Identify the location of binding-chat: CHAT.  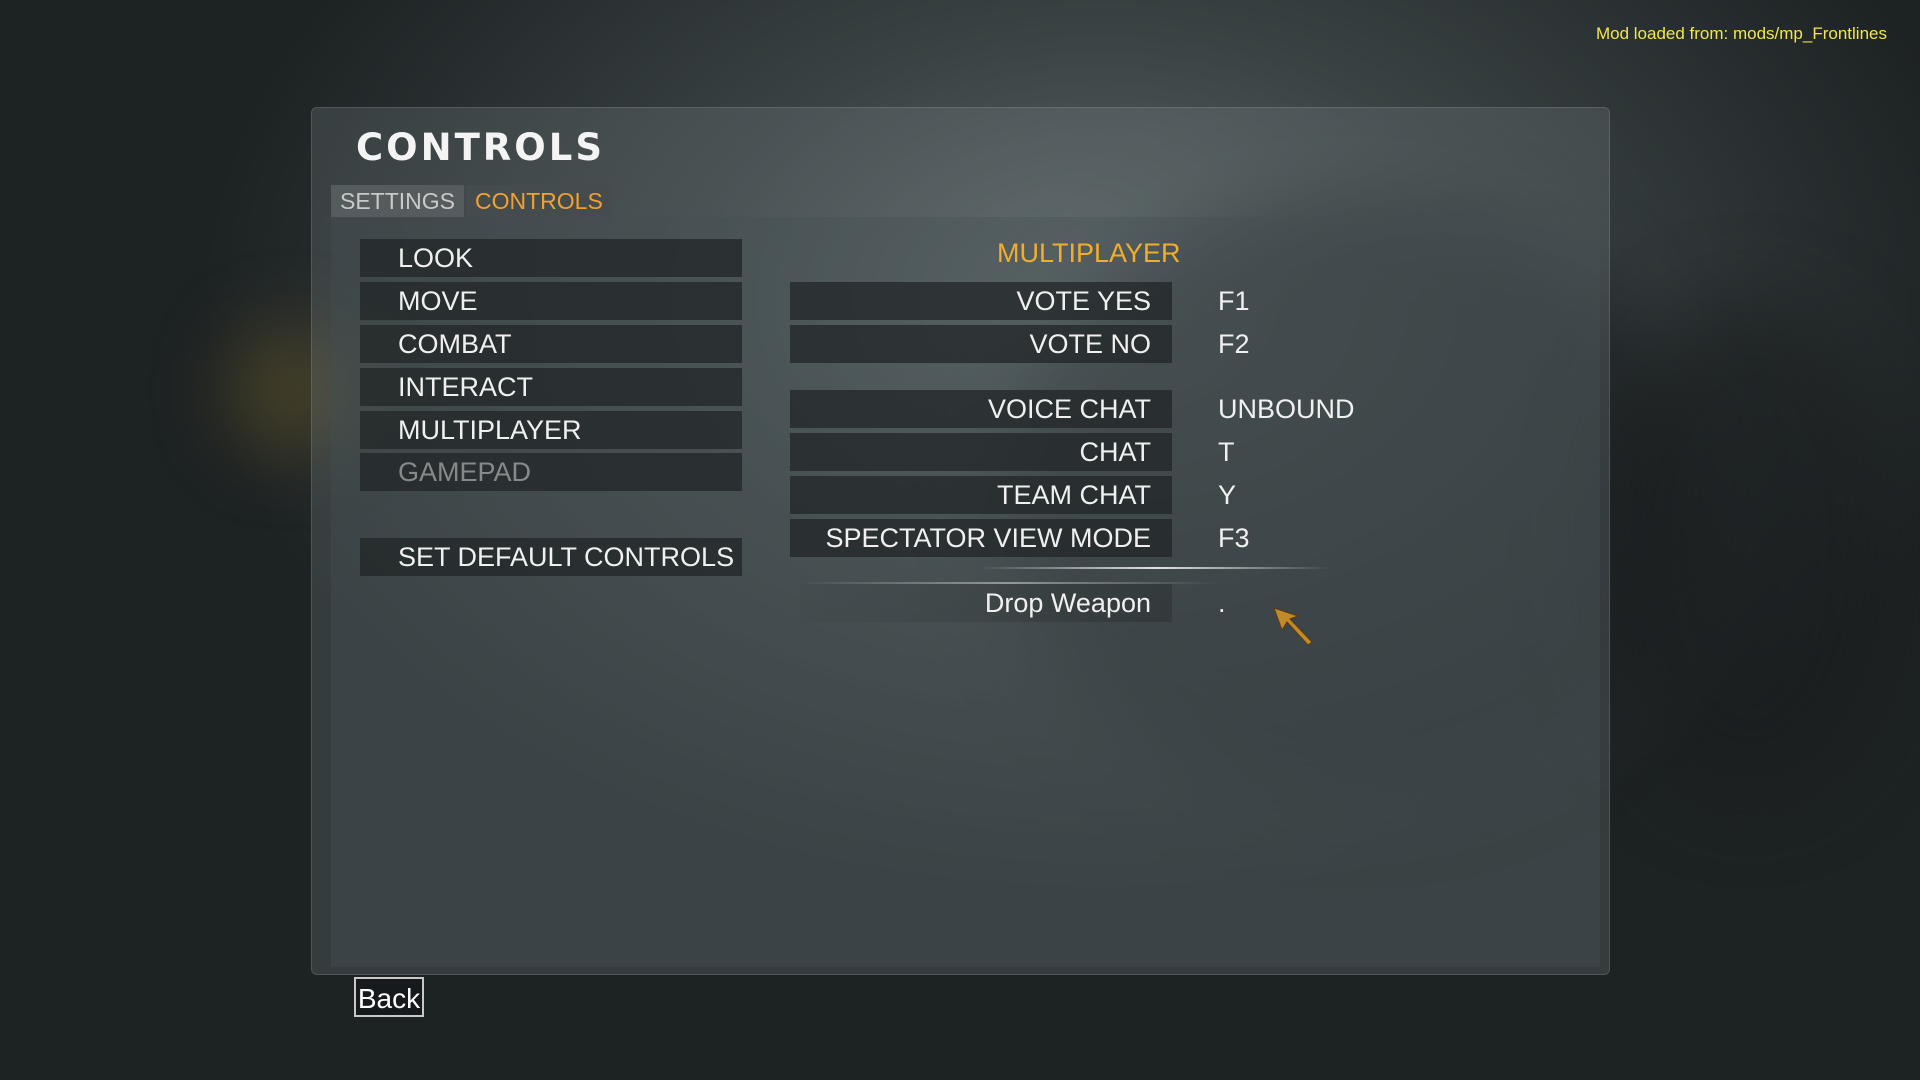
(981, 452).